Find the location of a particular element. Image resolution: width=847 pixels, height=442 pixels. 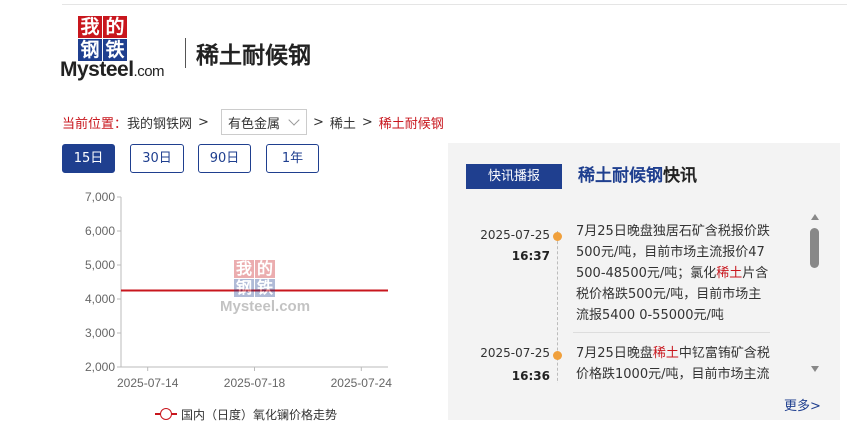

breadcrumb: 当前位置： 我的钢铁网 > 有色金属 > 稀土 > 稀土耐候钢 is located at coordinates (253, 122).